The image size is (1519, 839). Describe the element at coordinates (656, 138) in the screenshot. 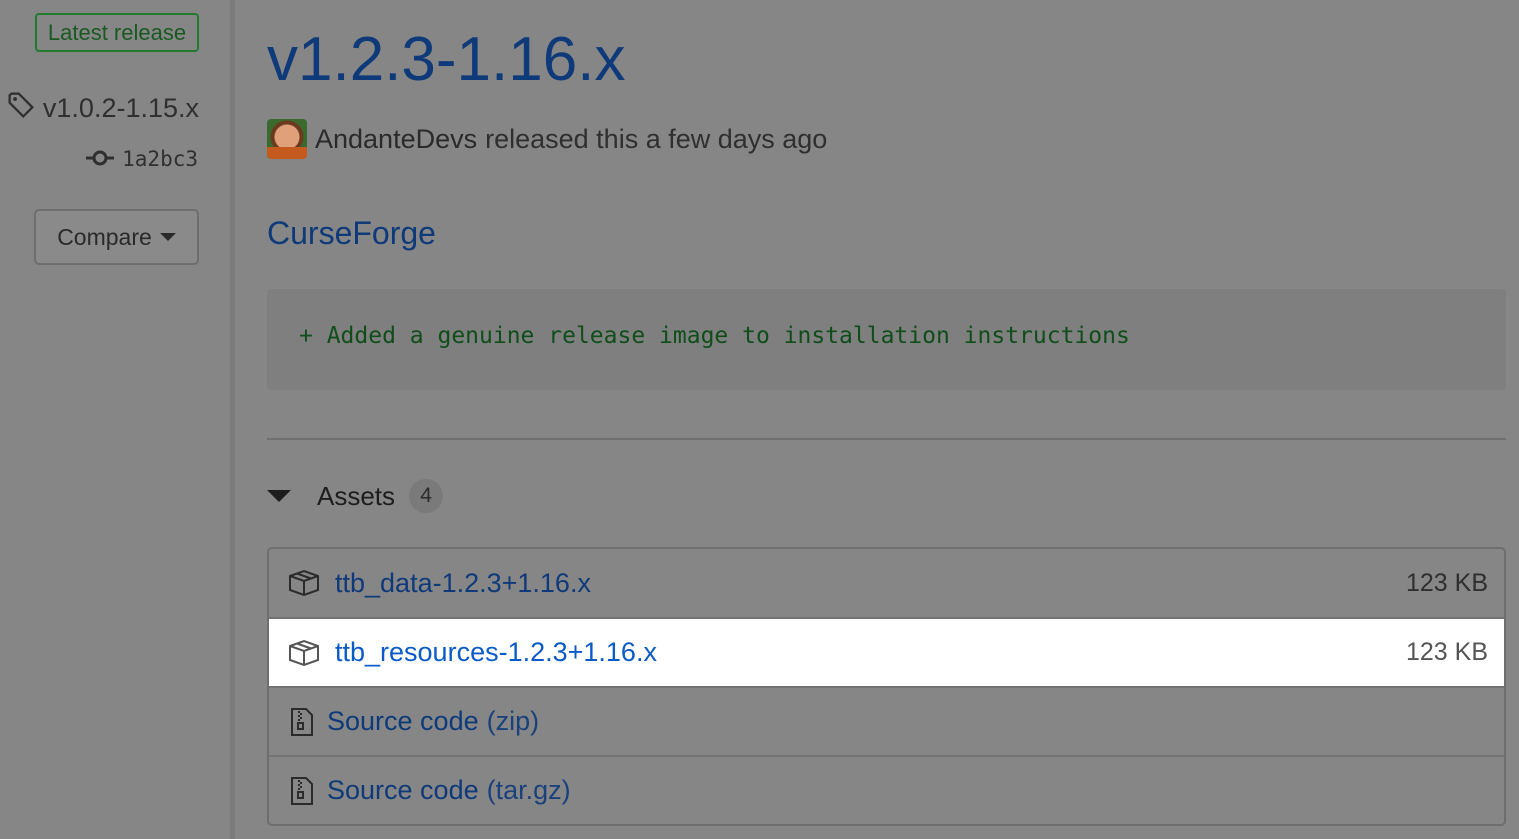

I see `released-text: released this a few days ago` at that location.